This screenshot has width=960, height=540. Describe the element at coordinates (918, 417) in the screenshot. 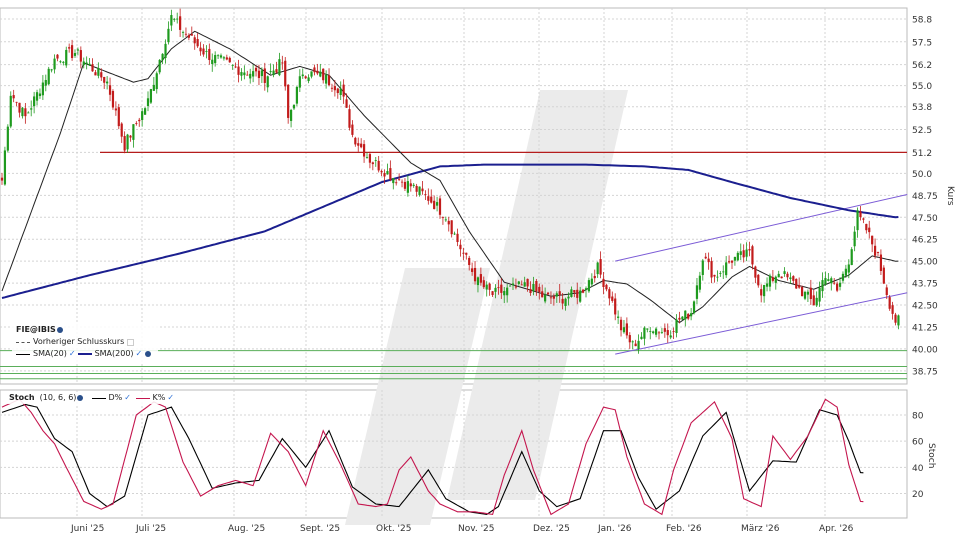

I see `y-tick-label: 80` at that location.